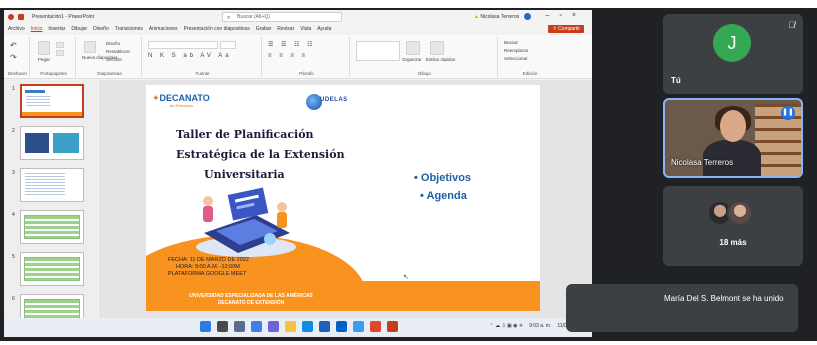  What do you see at coordinates (733, 242) in the screenshot?
I see `more-count: 18 más` at bounding box center [733, 242].